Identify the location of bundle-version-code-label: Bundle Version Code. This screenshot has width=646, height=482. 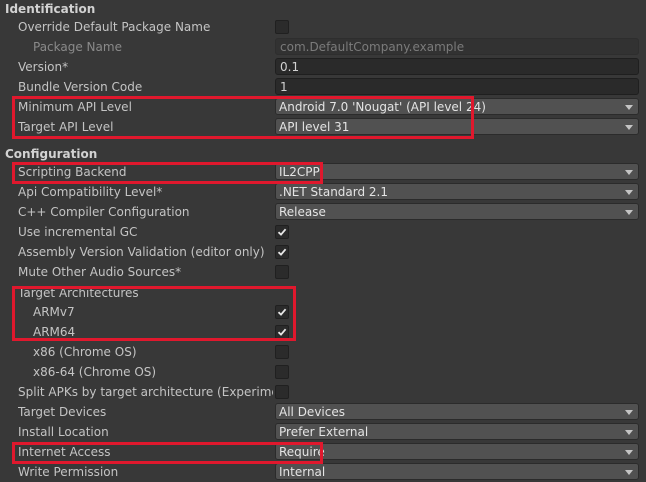
(80, 87).